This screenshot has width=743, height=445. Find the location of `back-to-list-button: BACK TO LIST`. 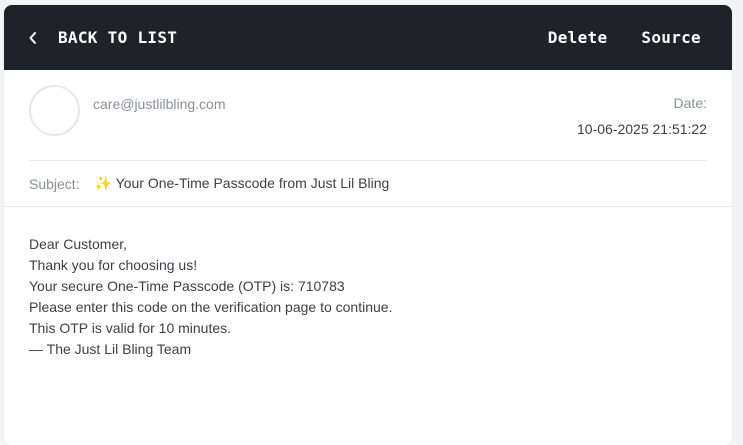

back-to-list-button: BACK TO LIST is located at coordinates (102, 37).